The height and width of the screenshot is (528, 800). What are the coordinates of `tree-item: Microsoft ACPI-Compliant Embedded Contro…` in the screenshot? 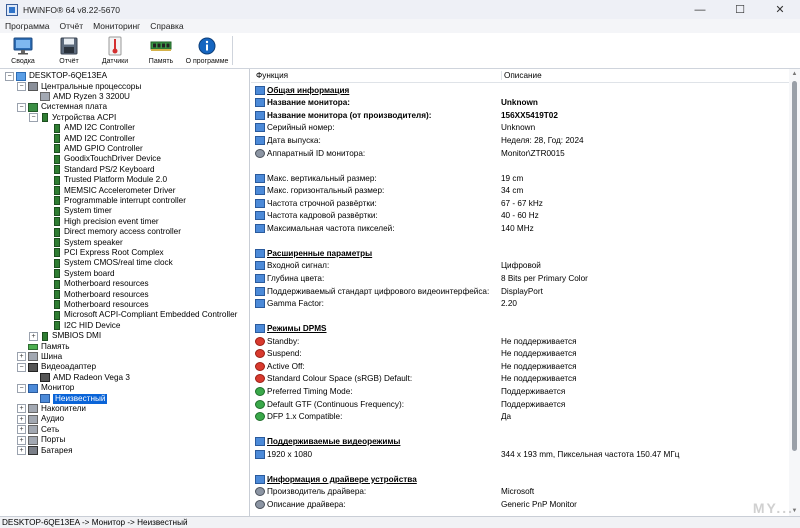 It's located at (139, 315).